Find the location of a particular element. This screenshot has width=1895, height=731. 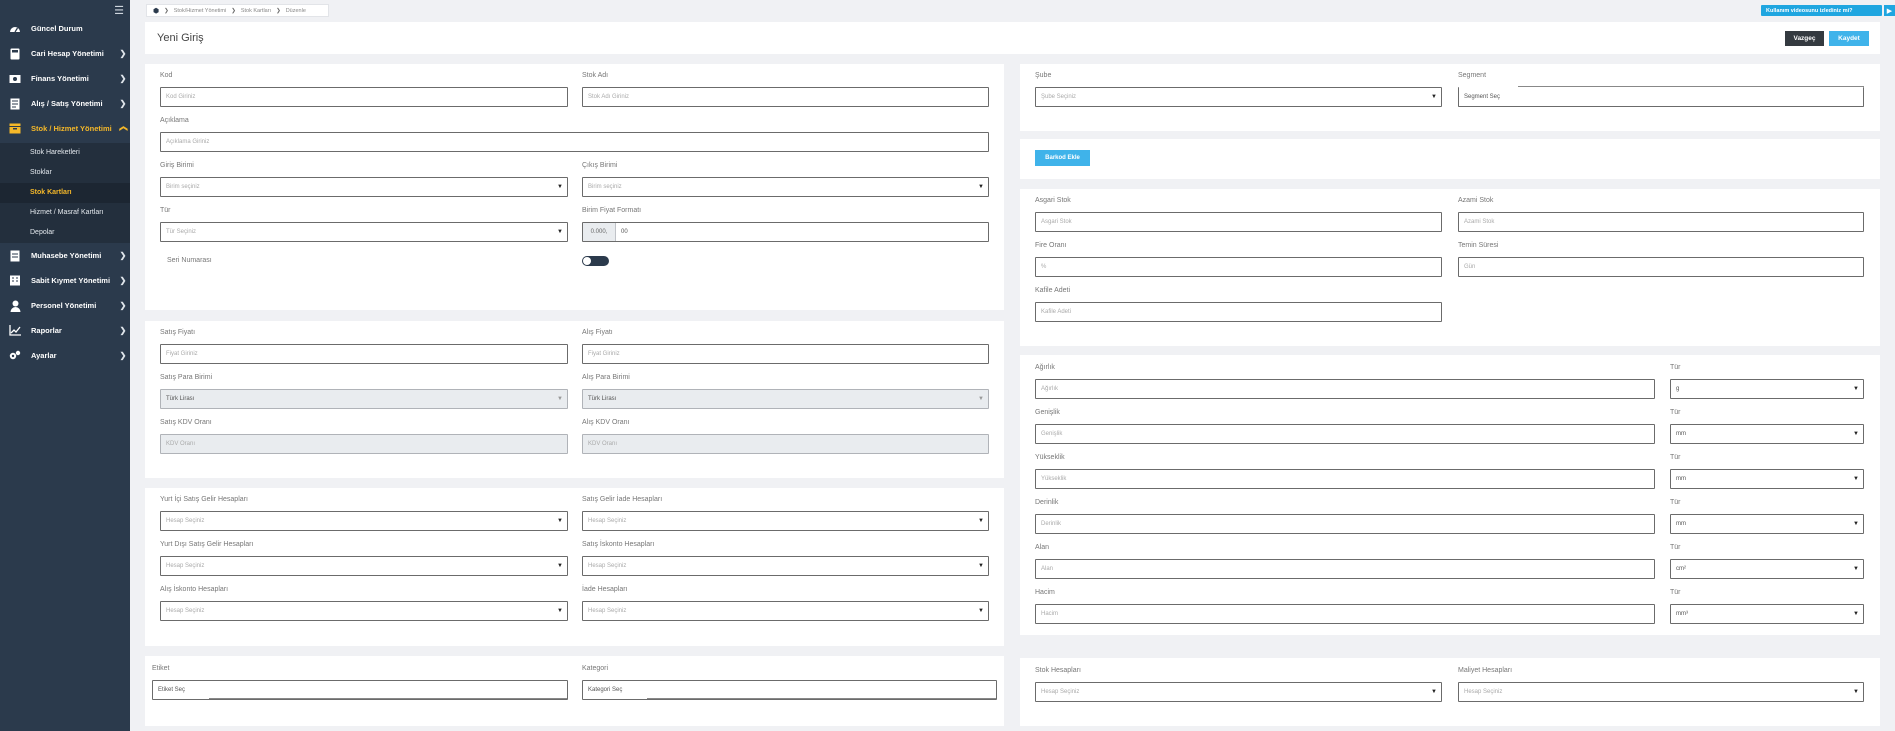

nav-label: Sabit Kıymet Yönetimi is located at coordinates (71, 280).